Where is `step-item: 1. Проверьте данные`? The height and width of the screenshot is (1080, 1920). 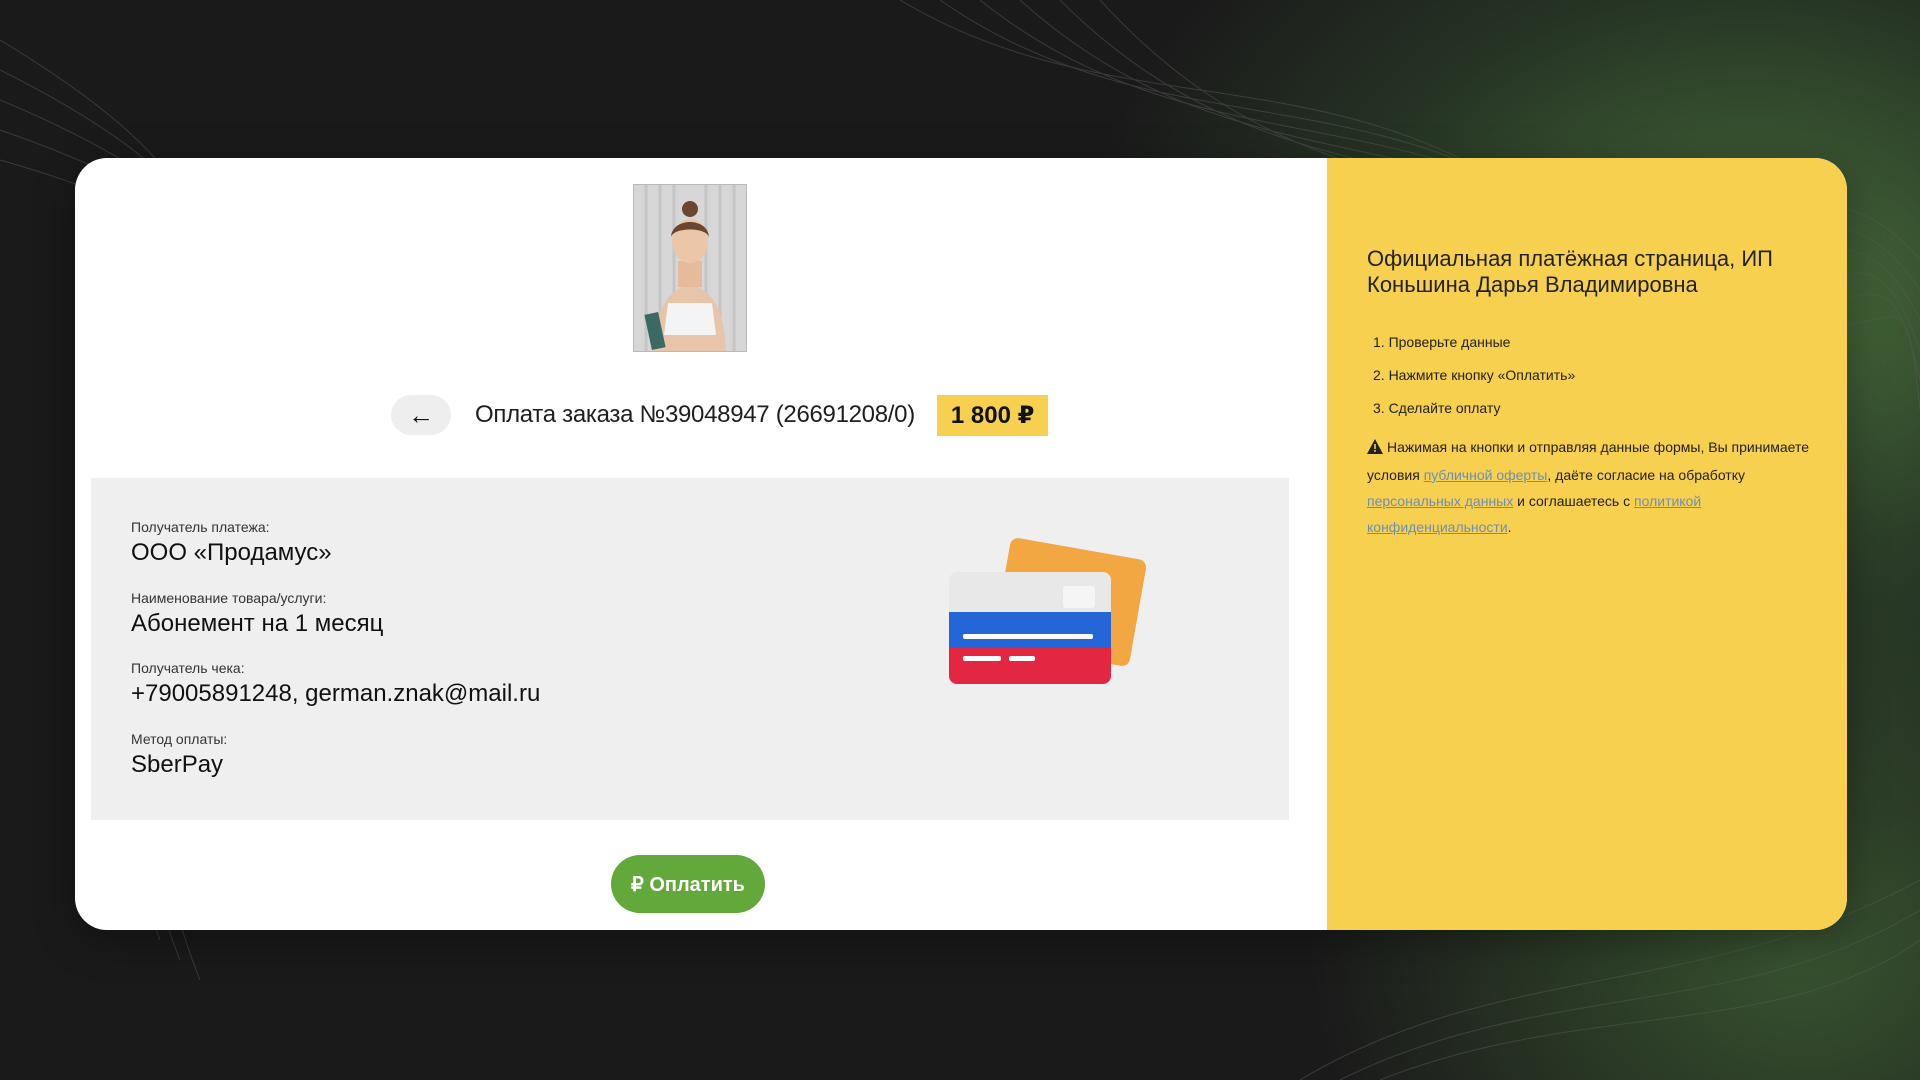 step-item: 1. Проверьте данные is located at coordinates (1442, 342).